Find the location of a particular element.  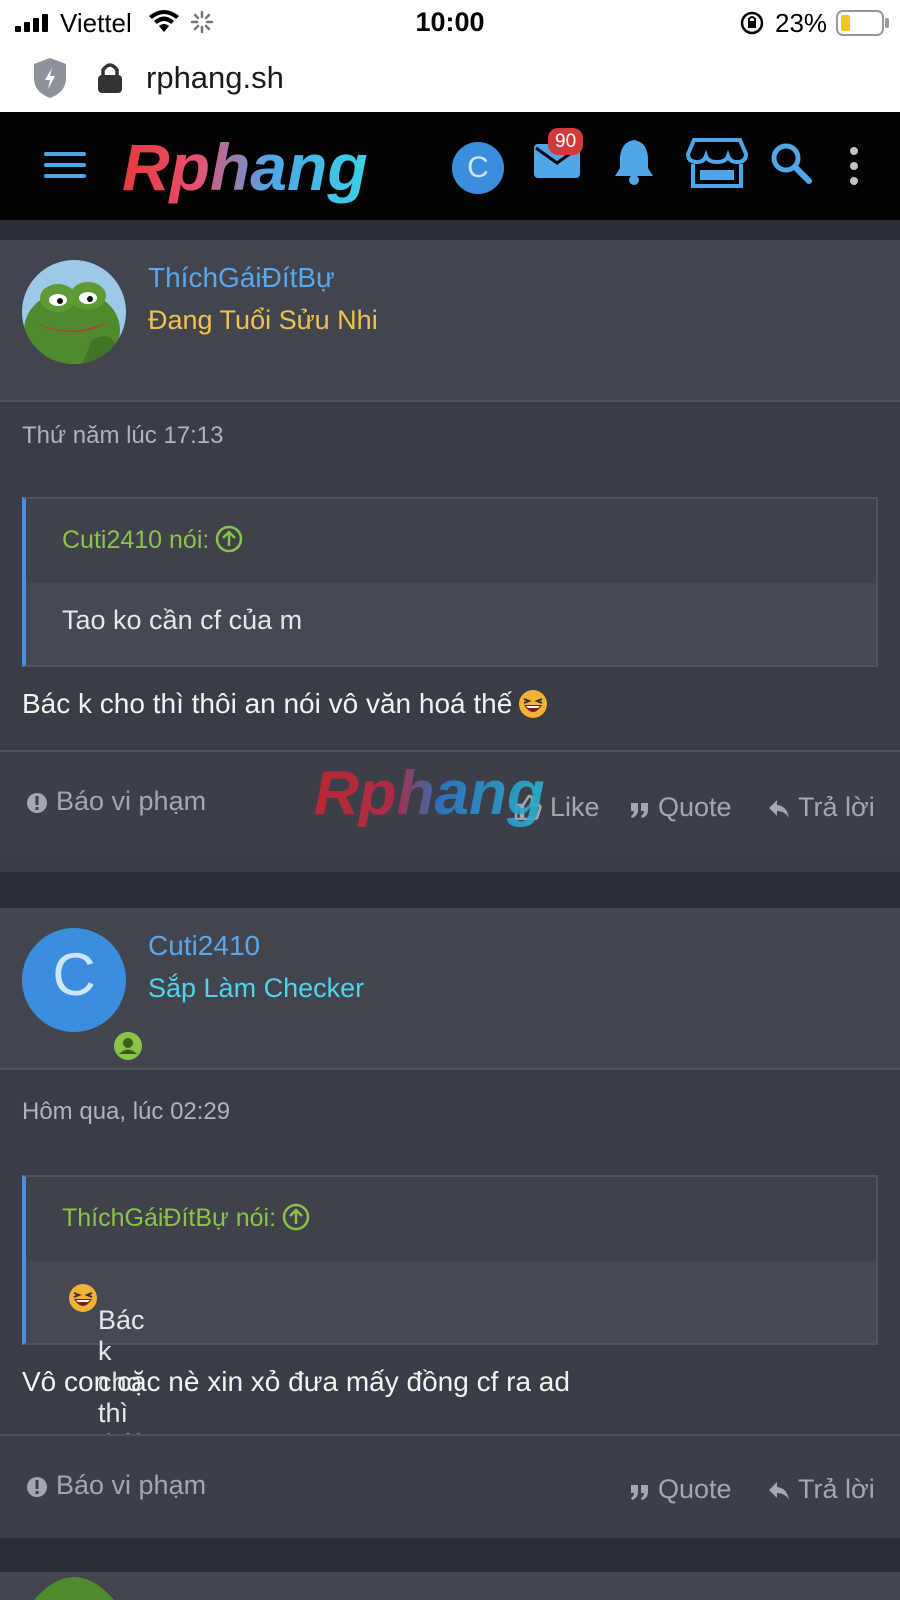

post-username: ThíchGáiĐítBự is located at coordinates (241, 278).